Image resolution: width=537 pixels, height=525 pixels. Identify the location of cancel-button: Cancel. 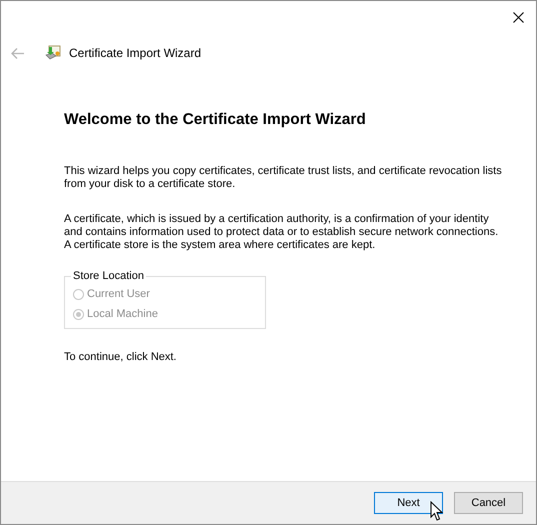
(488, 503).